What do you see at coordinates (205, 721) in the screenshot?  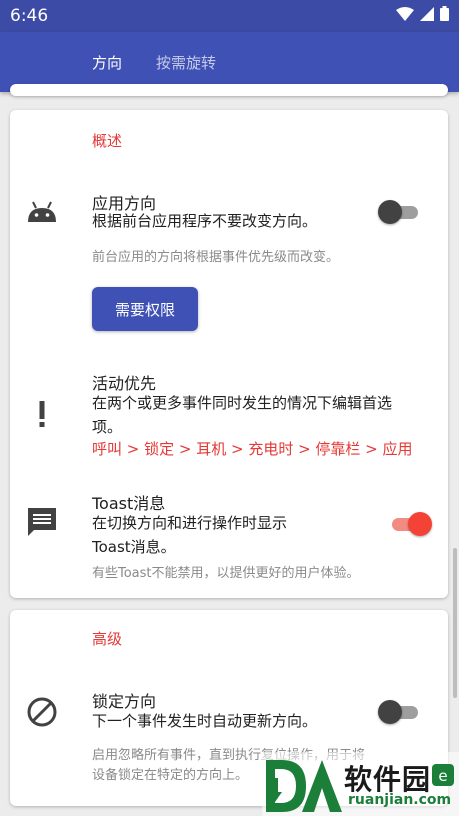 I see `lock-orientation-subtitle: 下一个事件发生时自动更新方向。` at bounding box center [205, 721].